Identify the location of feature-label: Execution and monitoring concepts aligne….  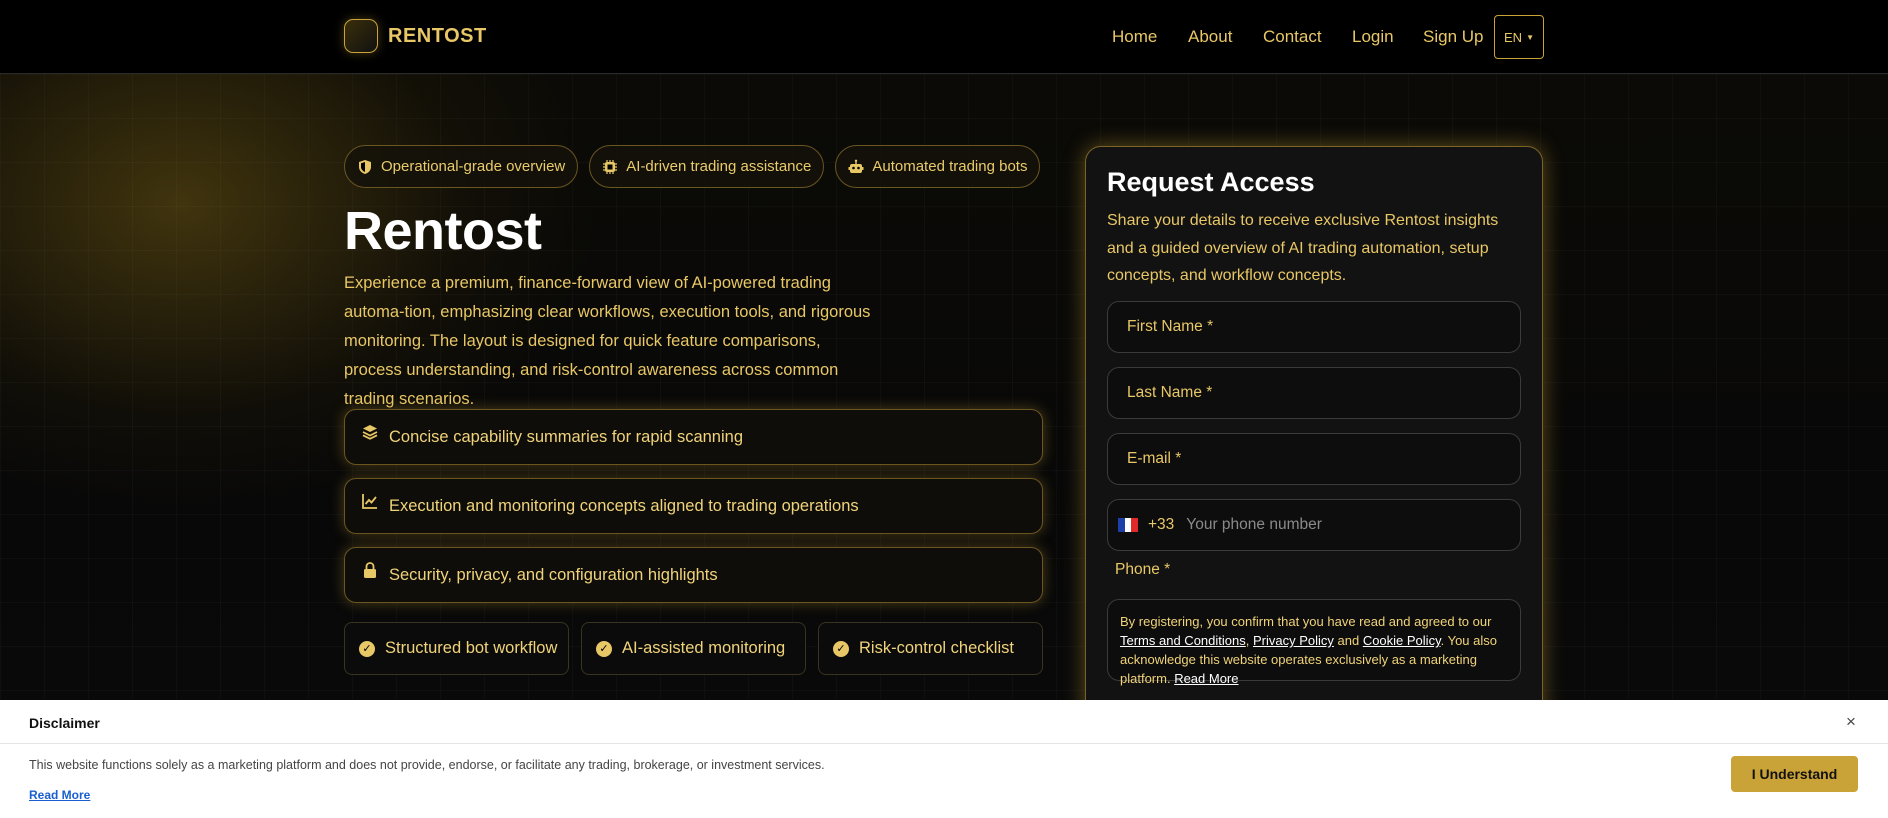
(624, 505).